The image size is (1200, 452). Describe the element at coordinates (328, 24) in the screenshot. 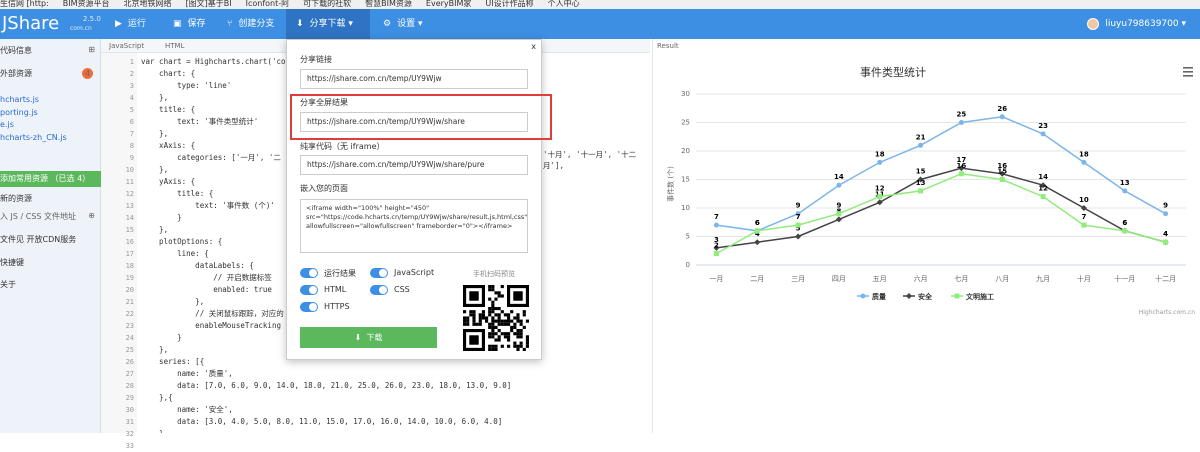

I see `share-download-button: ⬇ 分享下载 ▾` at that location.